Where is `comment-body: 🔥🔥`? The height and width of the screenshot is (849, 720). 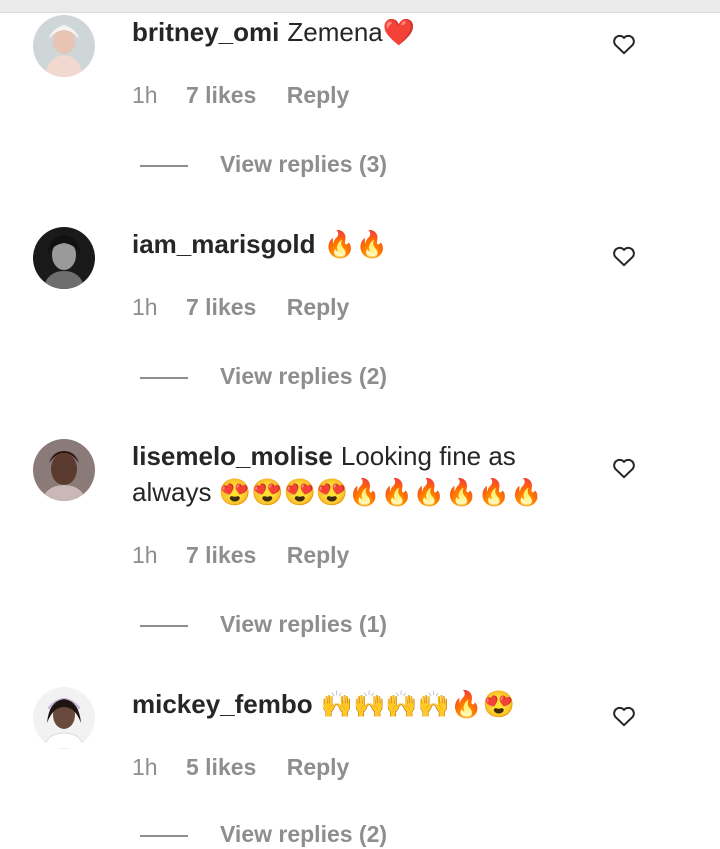 comment-body: 🔥🔥 is located at coordinates (356, 244).